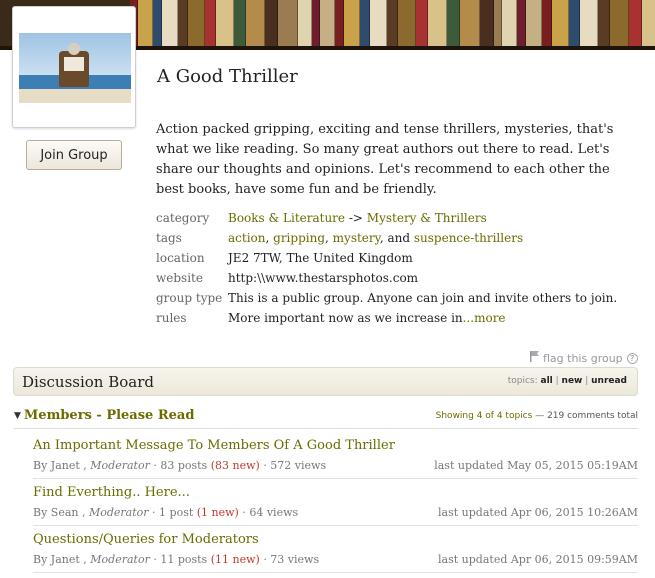 Image resolution: width=655 pixels, height=578 pixels. What do you see at coordinates (88, 382) in the screenshot?
I see `board-title: Discussion Board` at bounding box center [88, 382].